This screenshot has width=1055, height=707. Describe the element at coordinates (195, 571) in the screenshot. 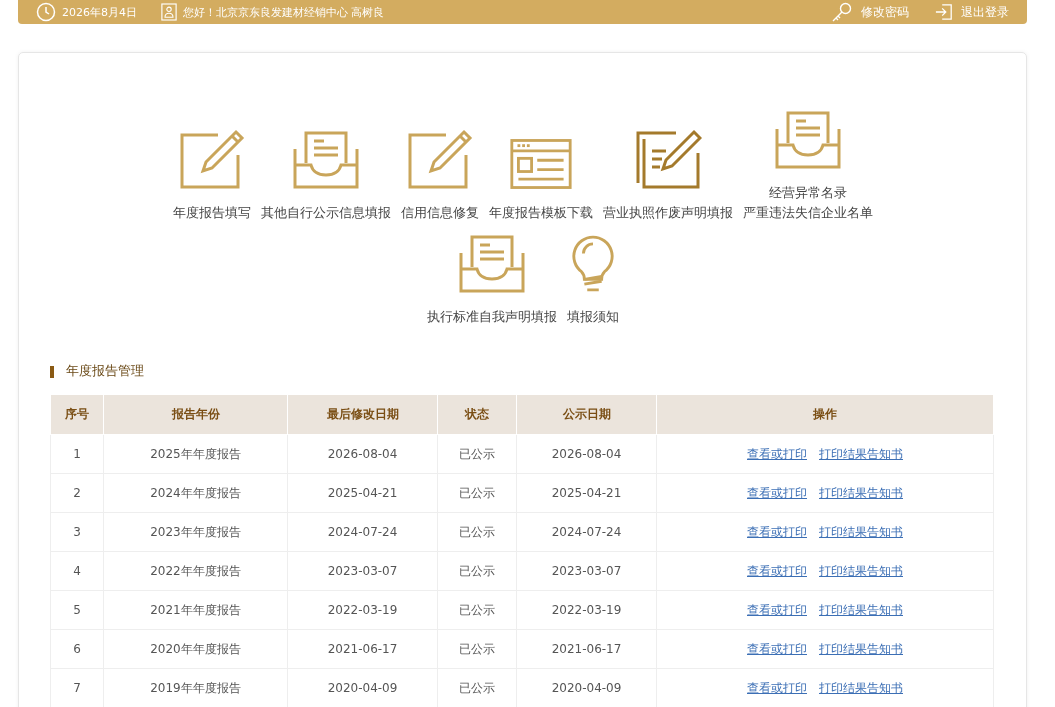

I see `table-cell: 2022年年度报告` at that location.